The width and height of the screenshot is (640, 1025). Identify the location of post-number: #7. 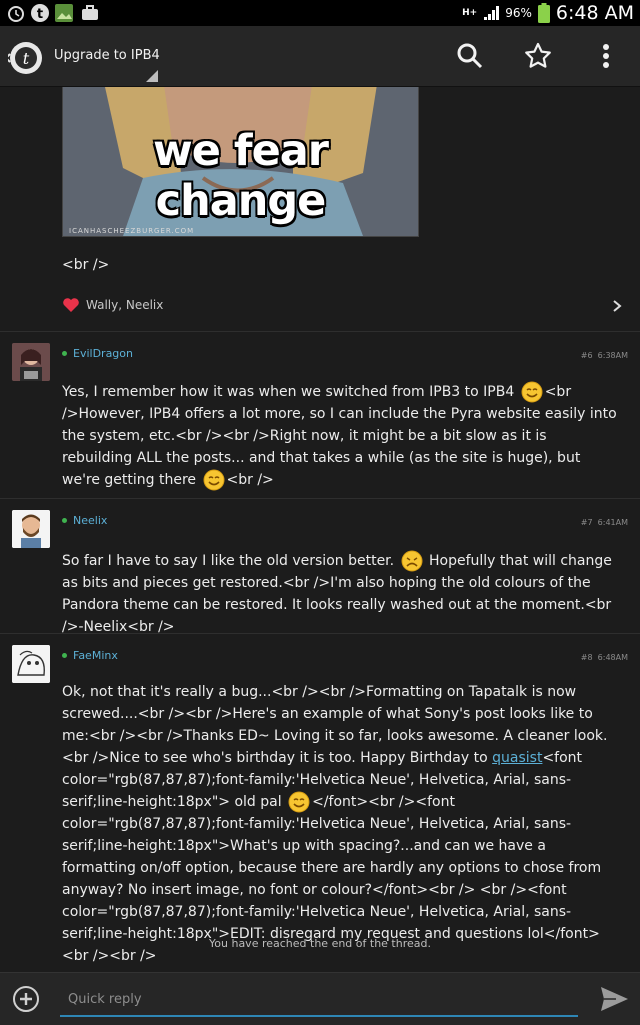
(586, 522).